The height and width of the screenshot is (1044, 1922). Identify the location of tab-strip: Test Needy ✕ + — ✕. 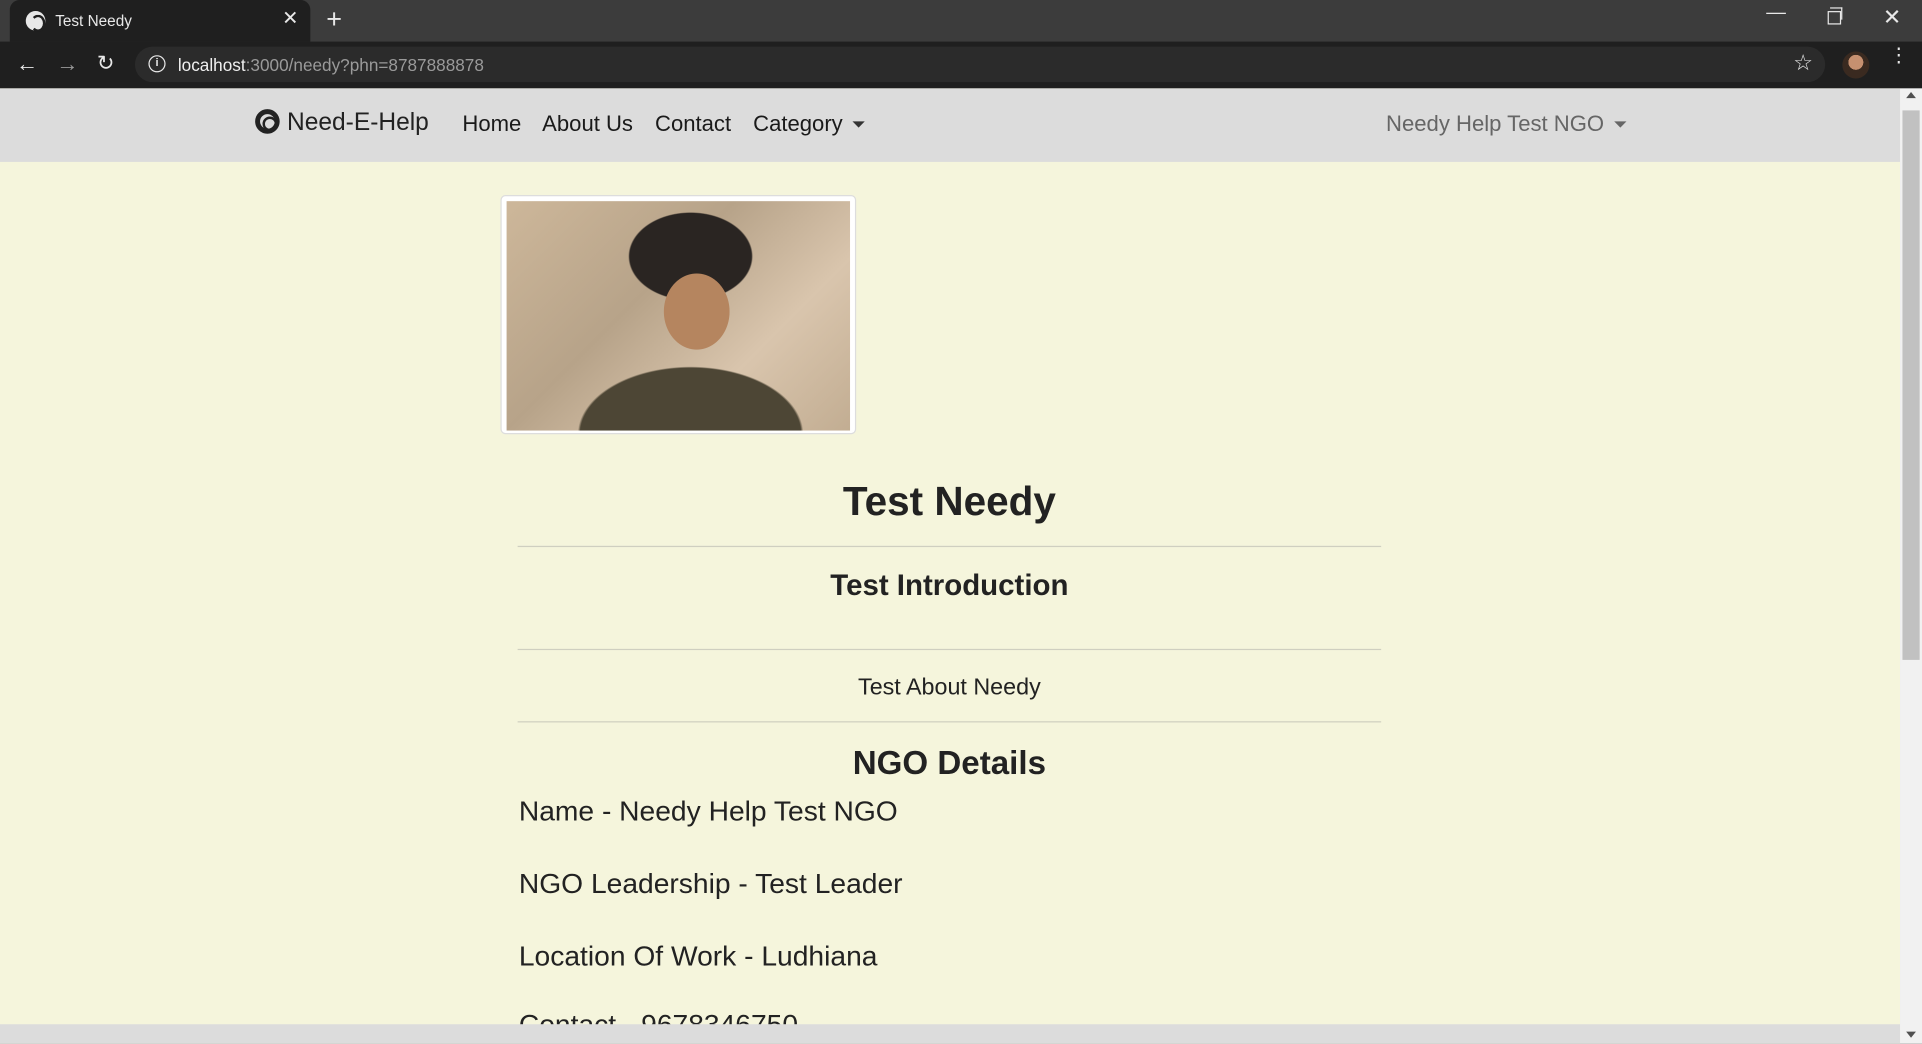
(961, 21).